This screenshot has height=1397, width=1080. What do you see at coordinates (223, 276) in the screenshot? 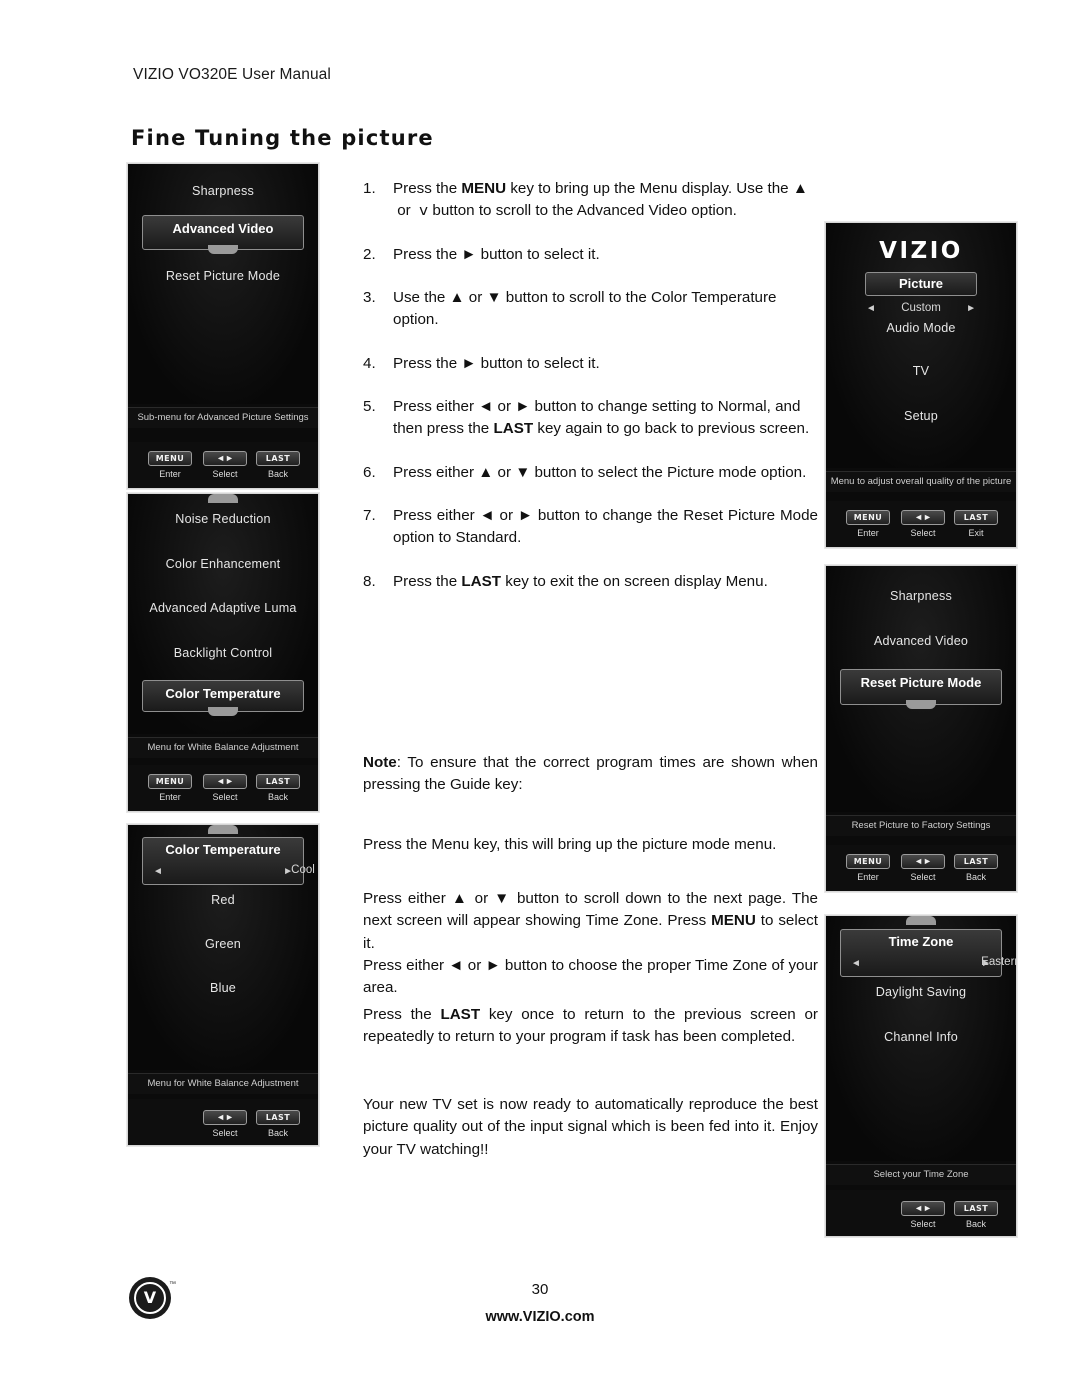
I see `menu-item-reset-picture-mode: Reset Picture Mode` at bounding box center [223, 276].